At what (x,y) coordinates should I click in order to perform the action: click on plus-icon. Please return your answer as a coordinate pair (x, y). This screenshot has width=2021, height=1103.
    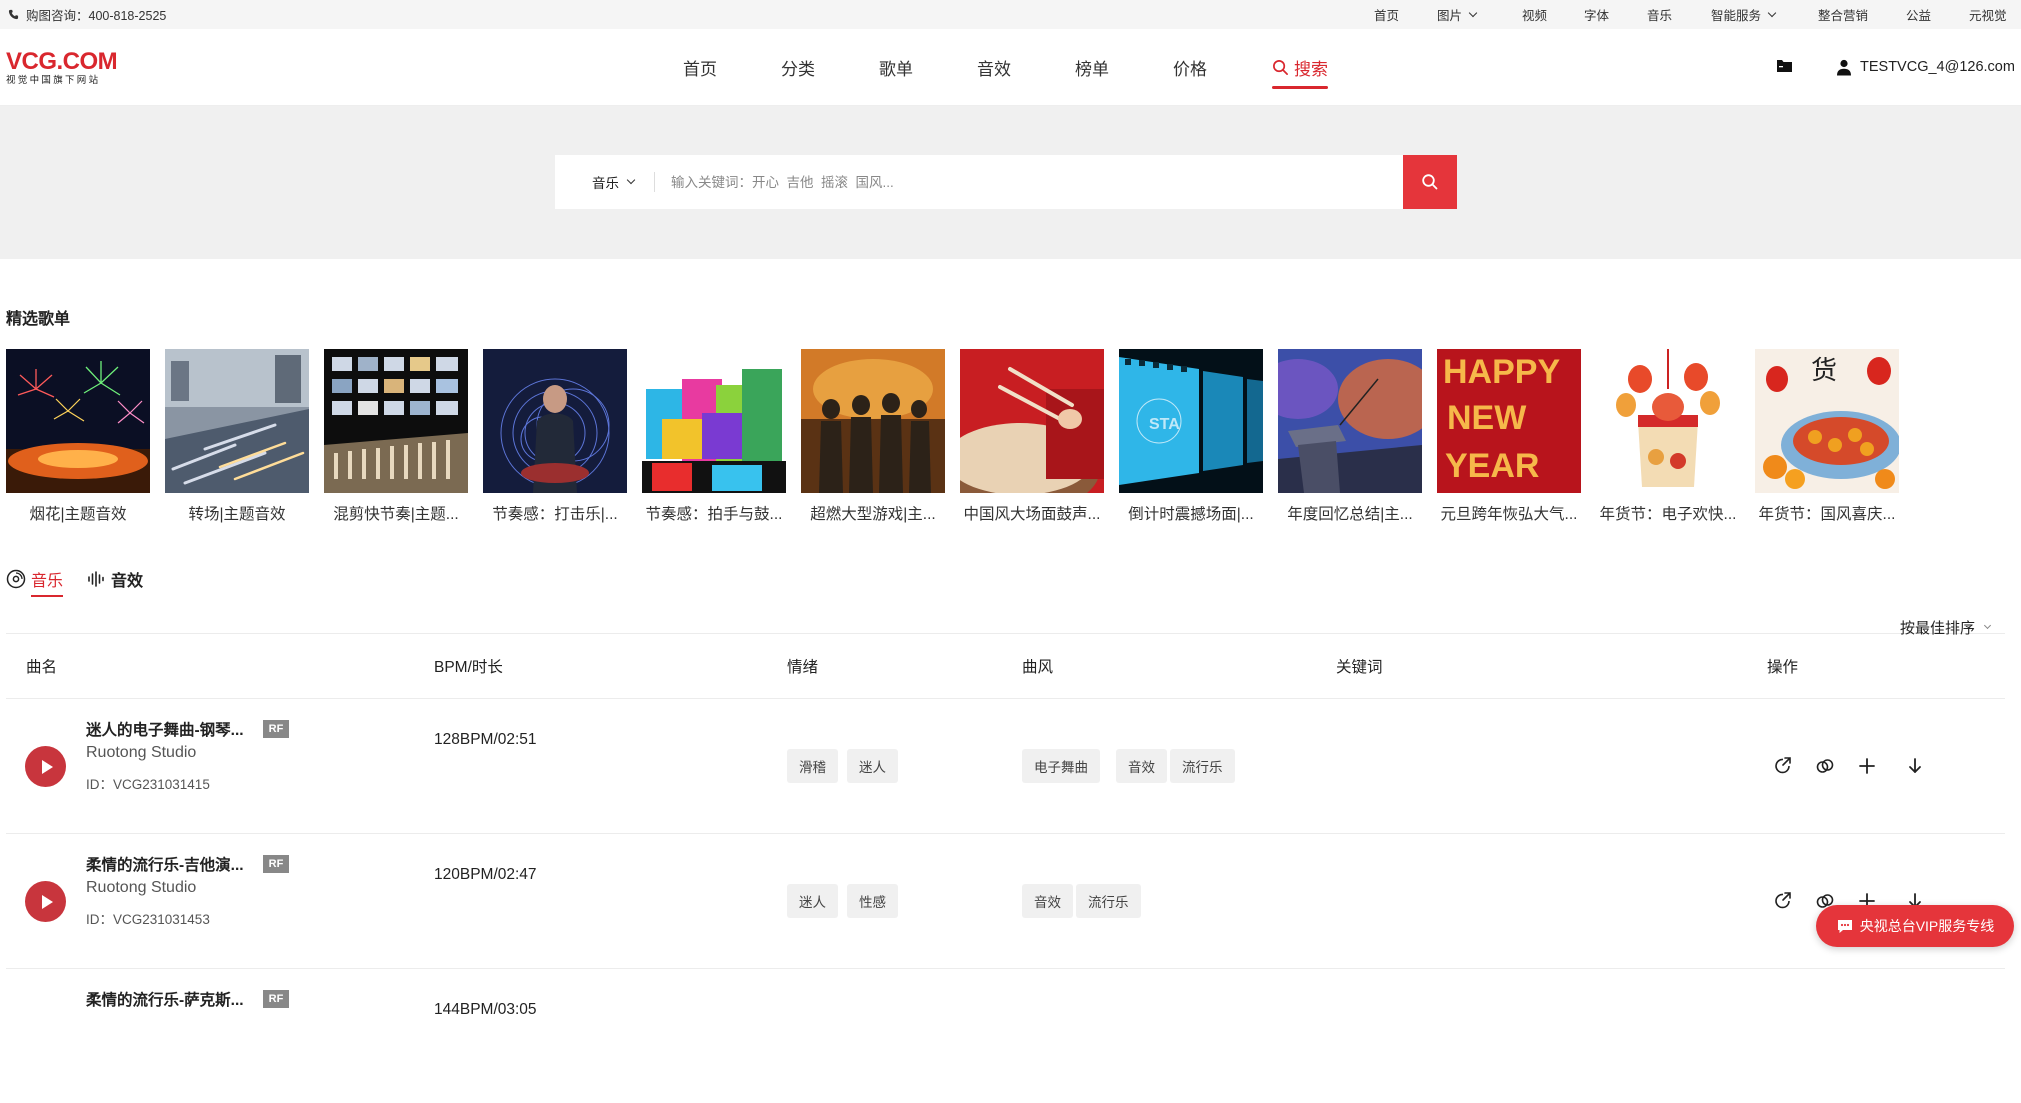
    Looking at the image, I should click on (1867, 766).